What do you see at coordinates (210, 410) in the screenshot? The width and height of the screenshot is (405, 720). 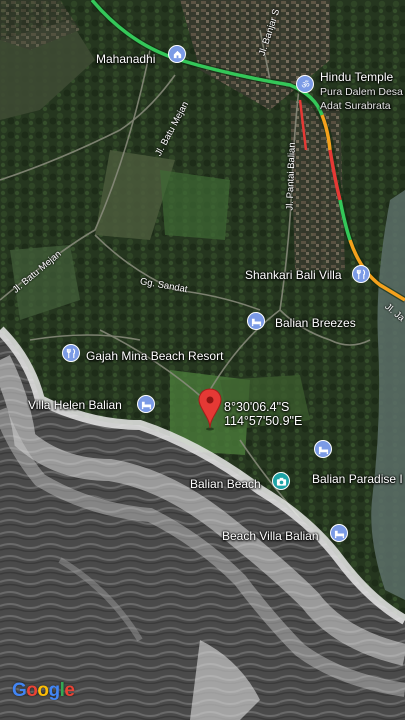 I see `dropped-pin-icon` at bounding box center [210, 410].